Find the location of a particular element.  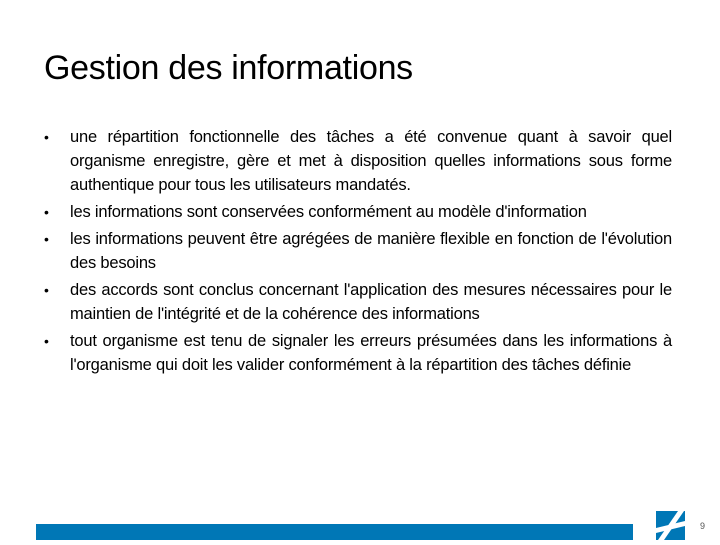

slide-title: Gestion des informations is located at coordinates (228, 68).